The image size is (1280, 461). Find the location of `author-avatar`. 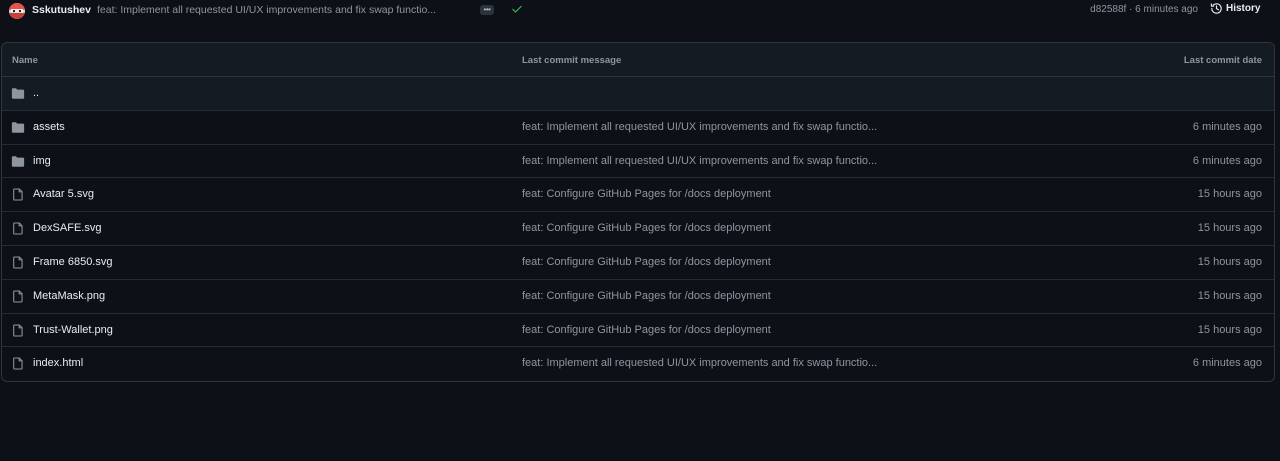

author-avatar is located at coordinates (17, 11).